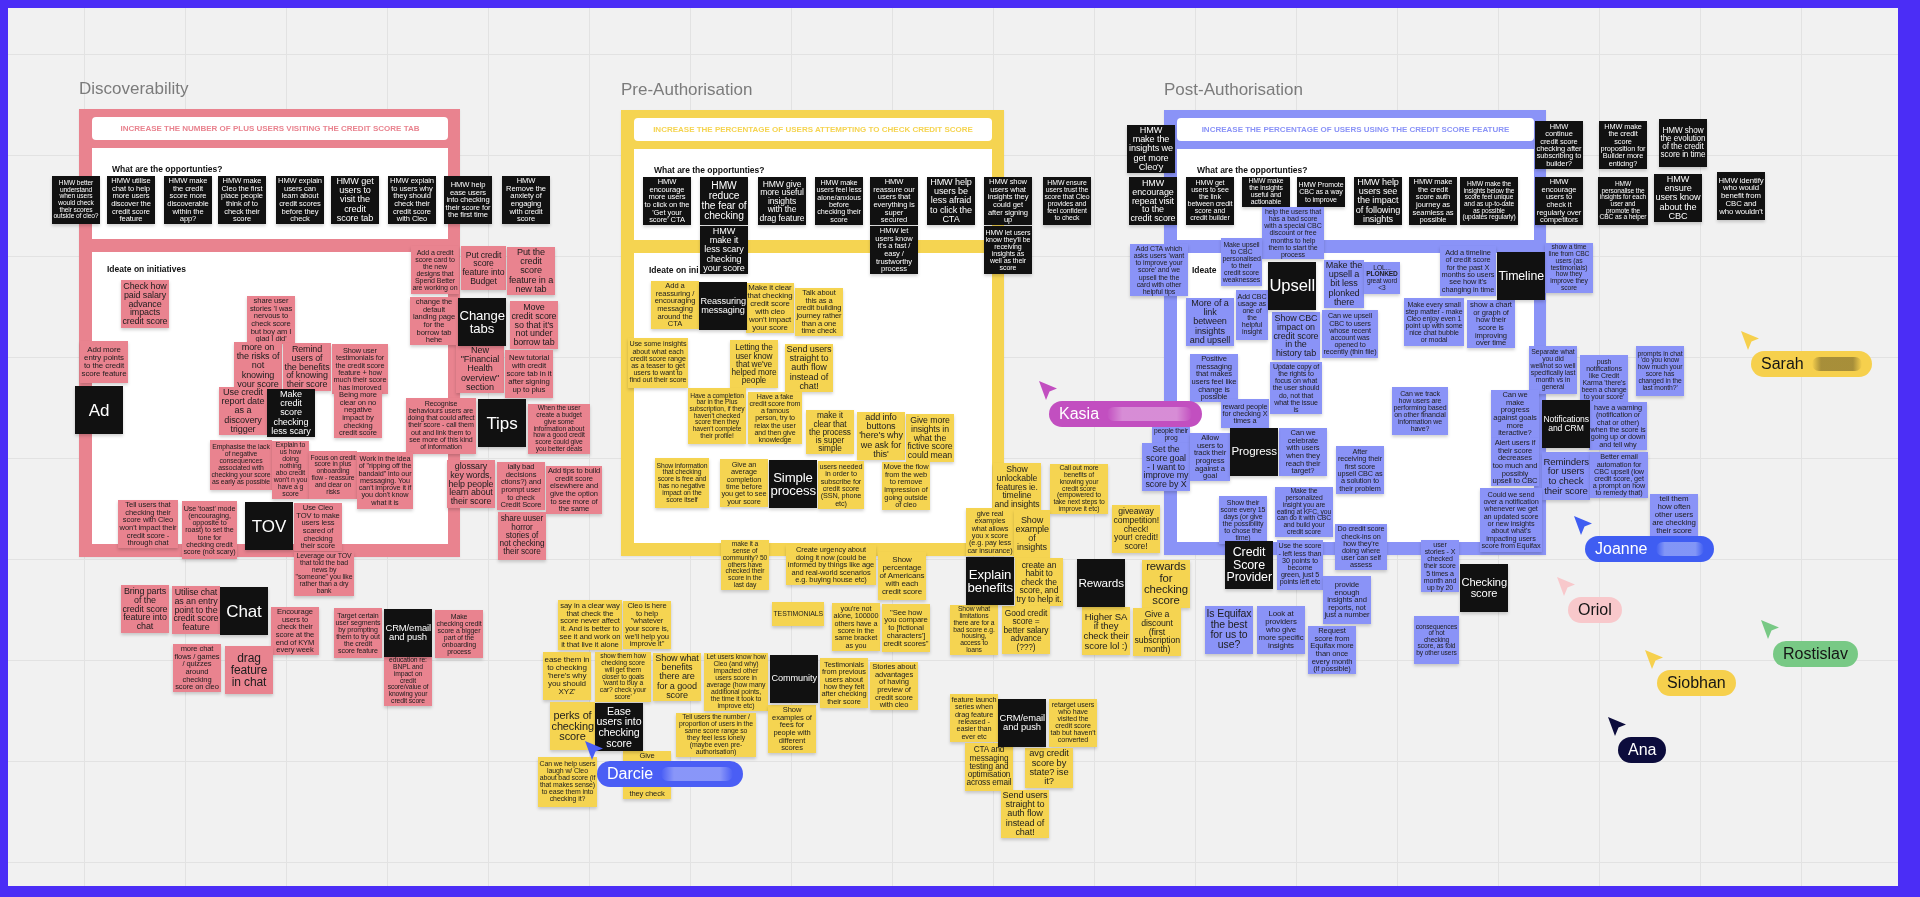  I want to click on board-title: Pre-Authorisation, so click(687, 90).